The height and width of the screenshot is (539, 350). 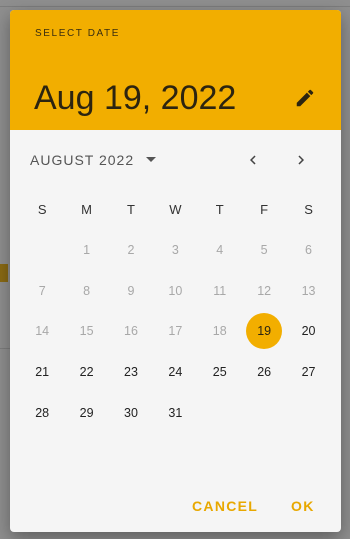 What do you see at coordinates (4, 273) in the screenshot?
I see `background-chip` at bounding box center [4, 273].